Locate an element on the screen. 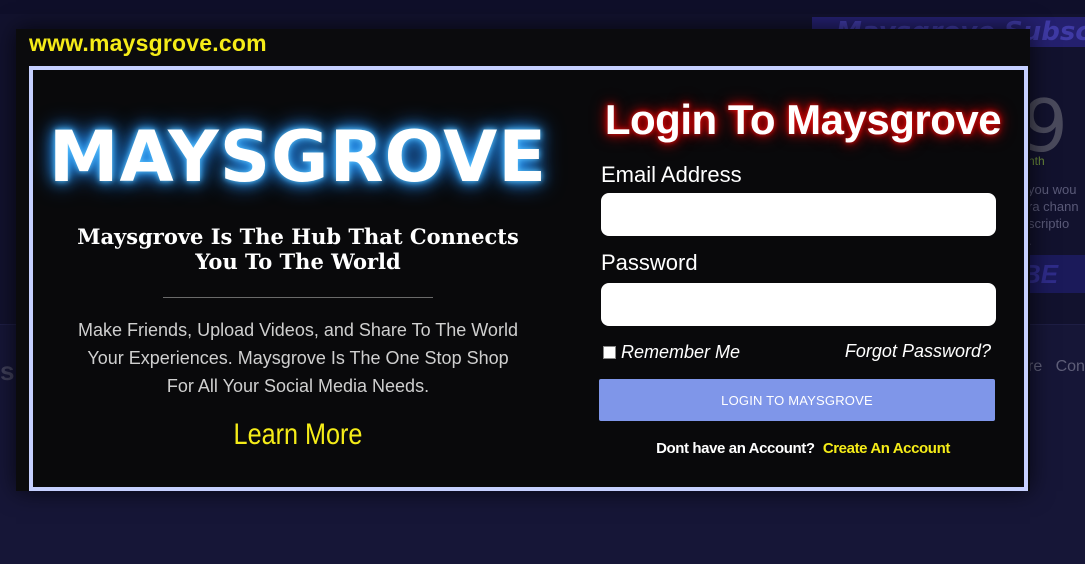 The height and width of the screenshot is (564, 1085). password-field is located at coordinates (798, 304).